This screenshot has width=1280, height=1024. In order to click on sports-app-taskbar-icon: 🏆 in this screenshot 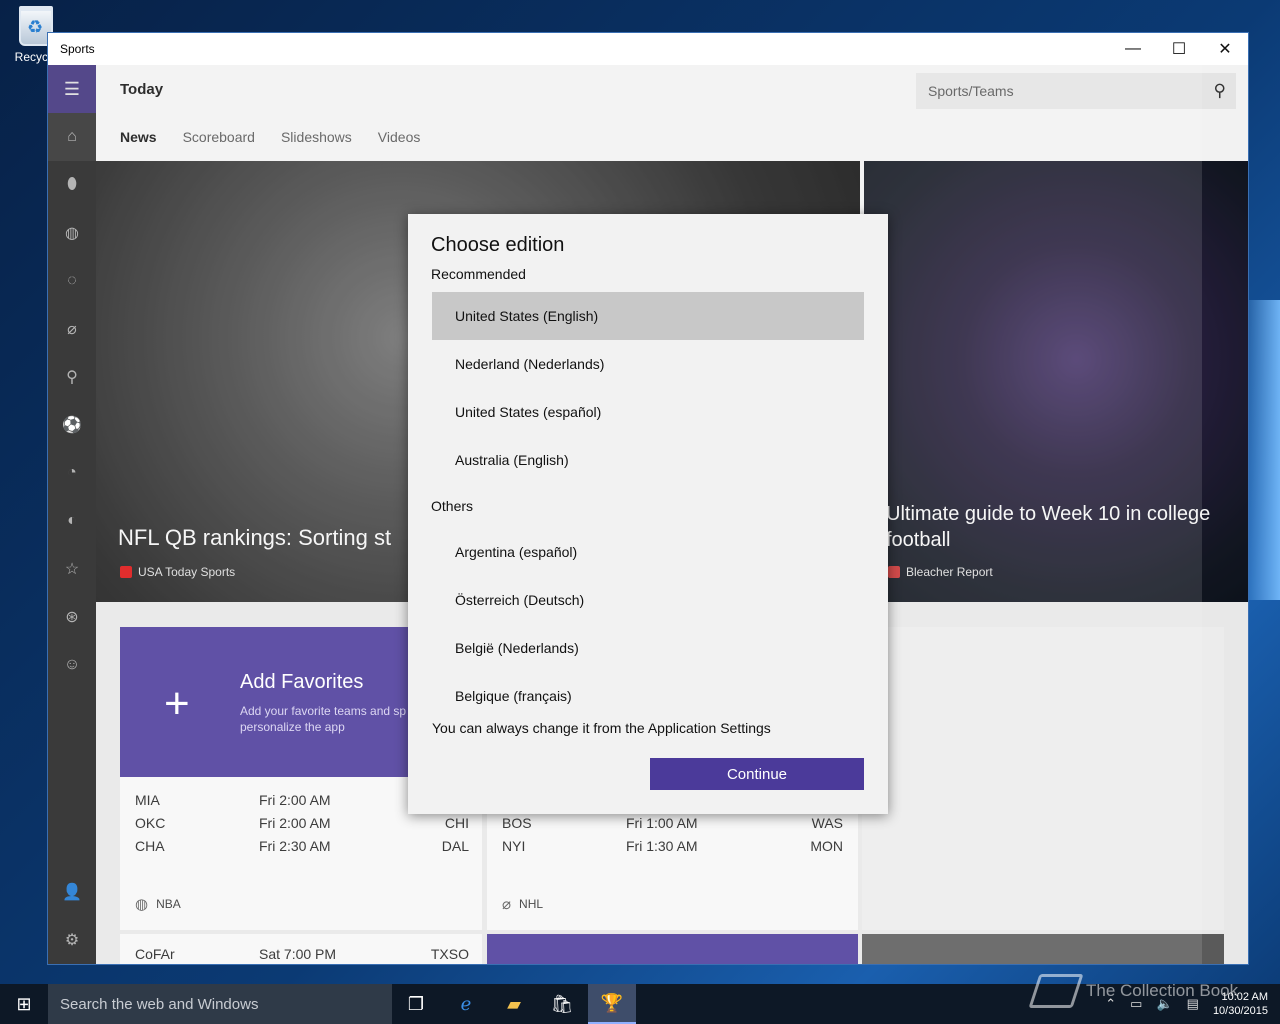, I will do `click(612, 1004)`.